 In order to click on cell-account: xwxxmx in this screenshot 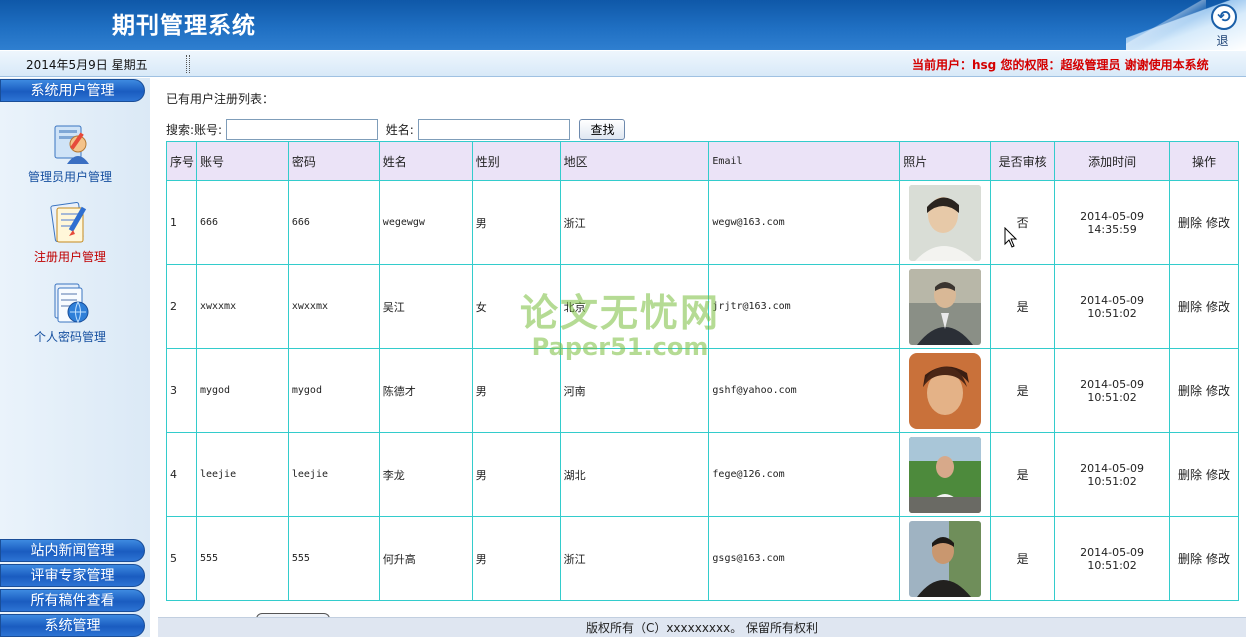, I will do `click(242, 306)`.